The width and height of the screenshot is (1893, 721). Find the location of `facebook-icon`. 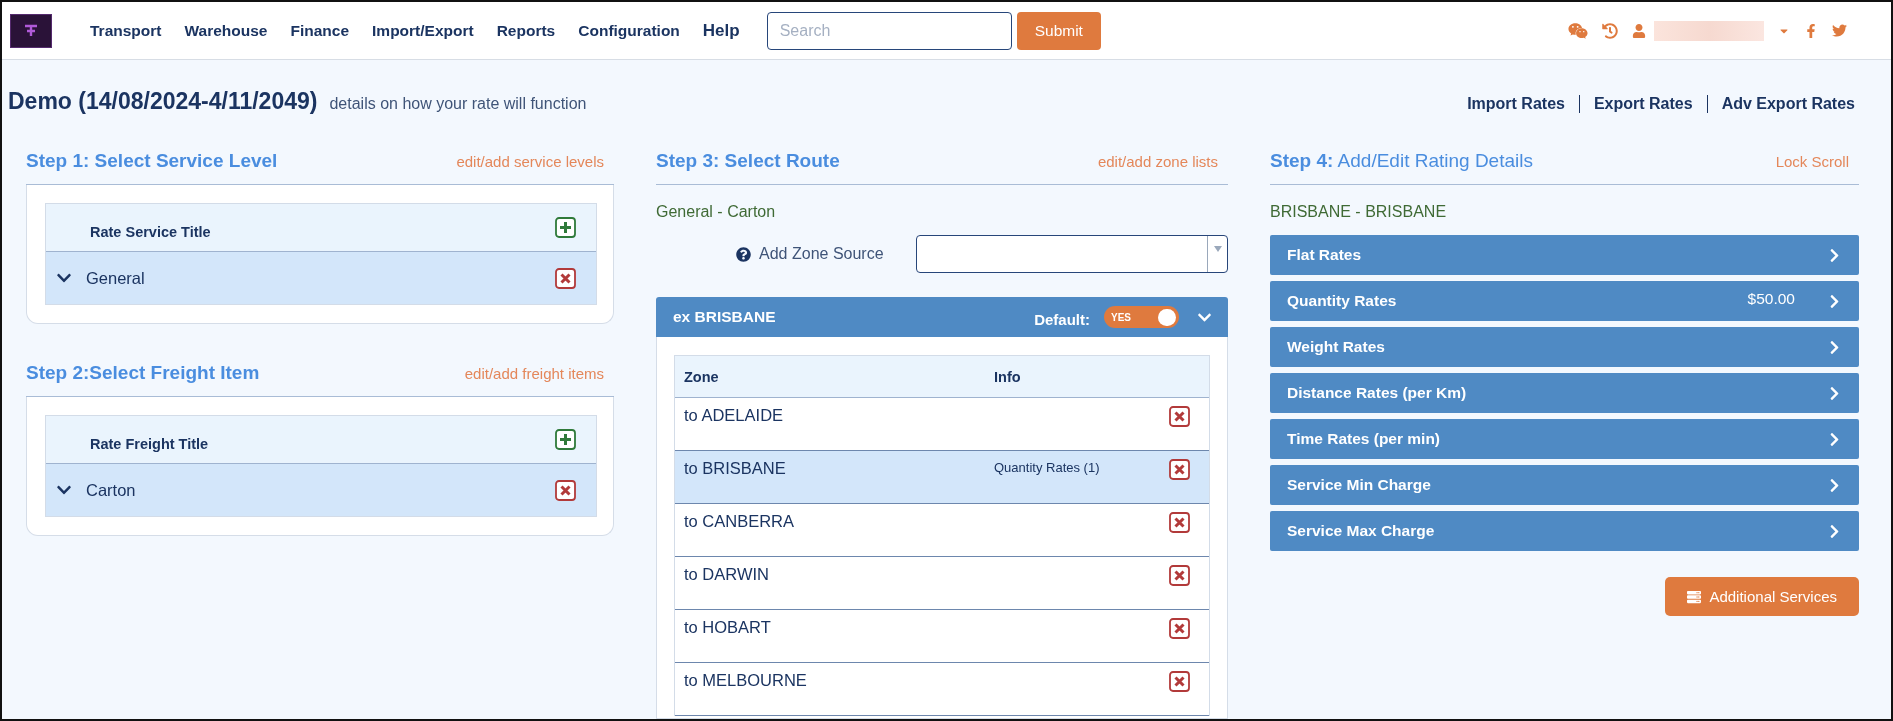

facebook-icon is located at coordinates (1811, 30).